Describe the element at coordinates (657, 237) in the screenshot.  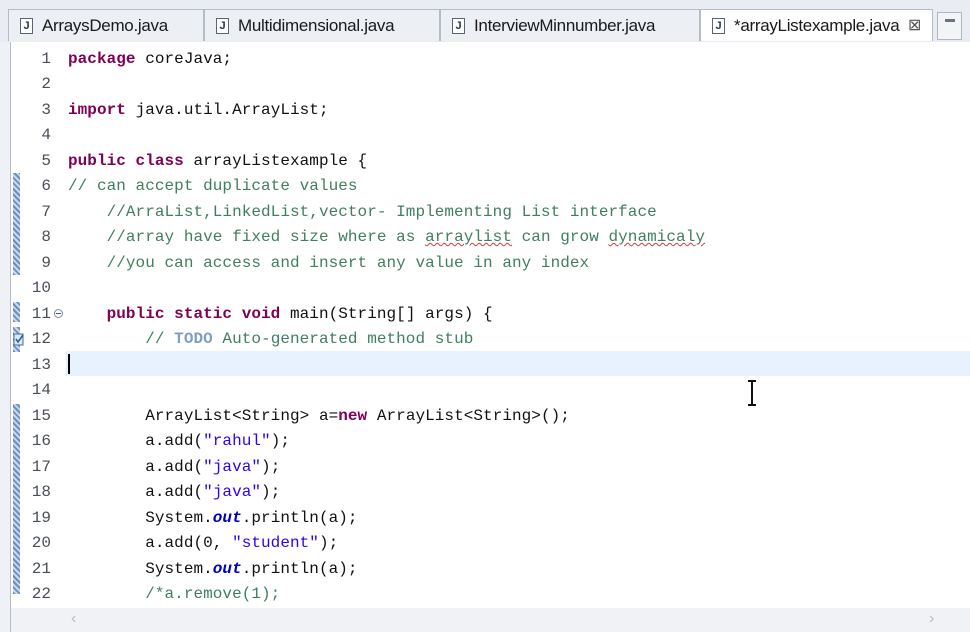
I see `spelling-warning: dynamicaly` at that location.